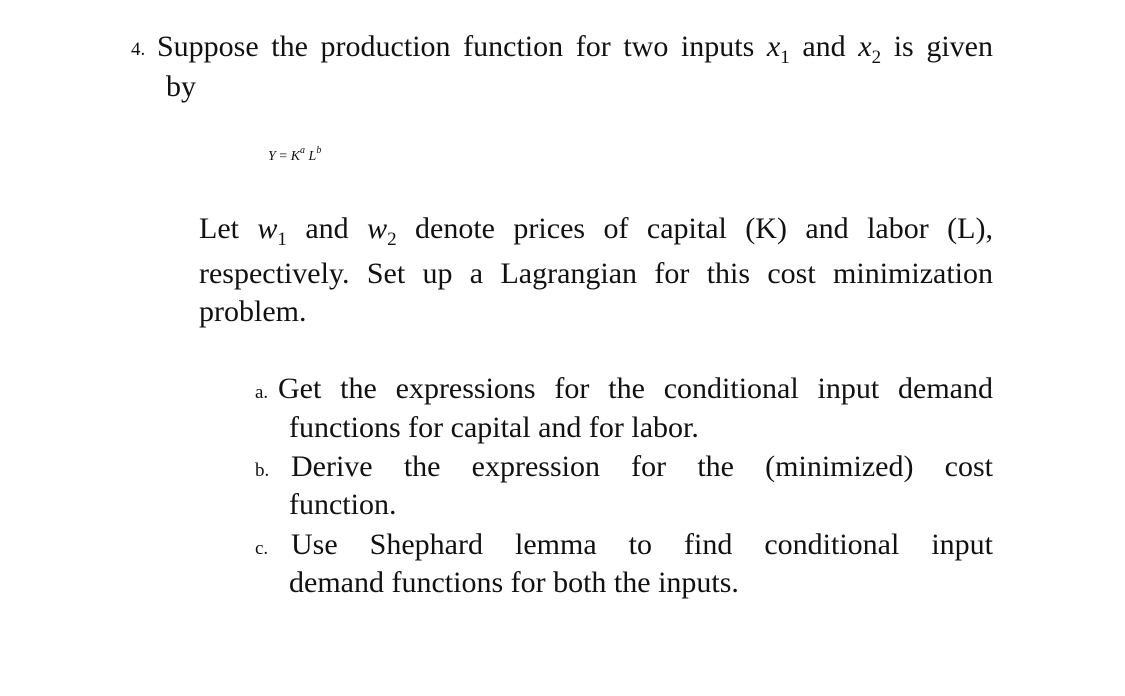 The width and height of the screenshot is (1125, 696). I want to click on production-function-formula: Y = Ka Lb, so click(294, 155).